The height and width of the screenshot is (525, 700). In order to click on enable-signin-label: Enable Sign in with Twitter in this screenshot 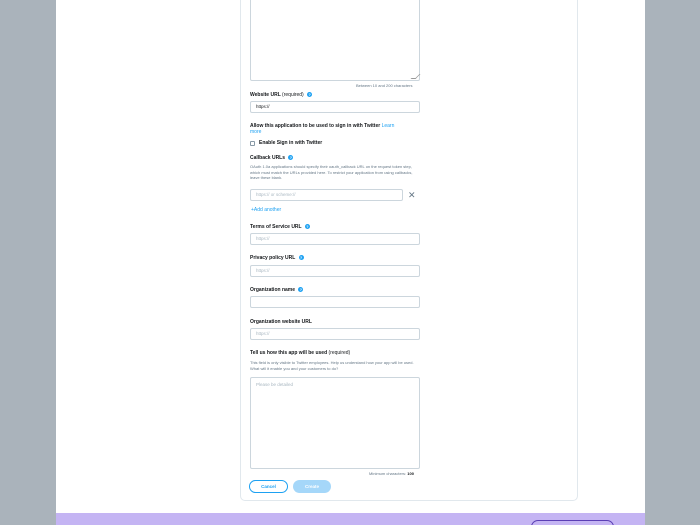, I will do `click(291, 143)`.